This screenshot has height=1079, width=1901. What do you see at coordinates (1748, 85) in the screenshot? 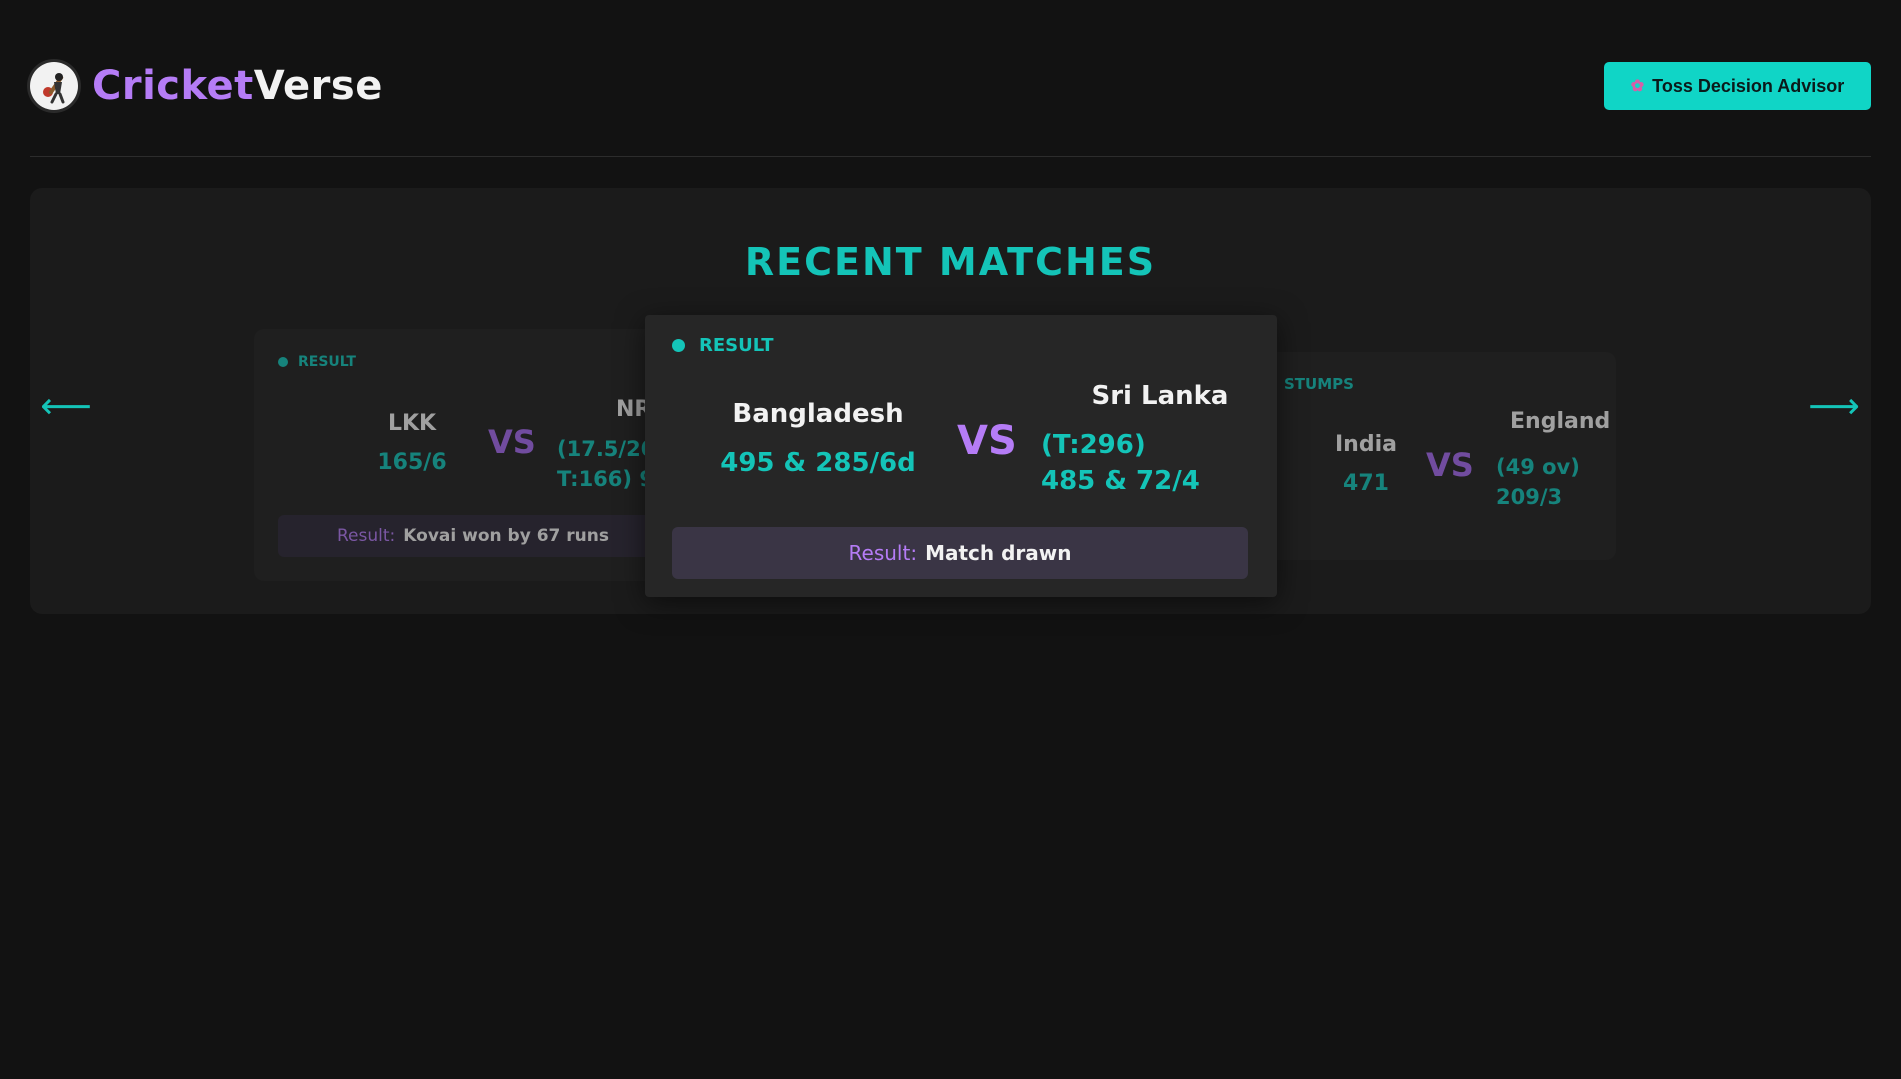
I see `toss-button-label: Toss Decision Advisor` at bounding box center [1748, 85].